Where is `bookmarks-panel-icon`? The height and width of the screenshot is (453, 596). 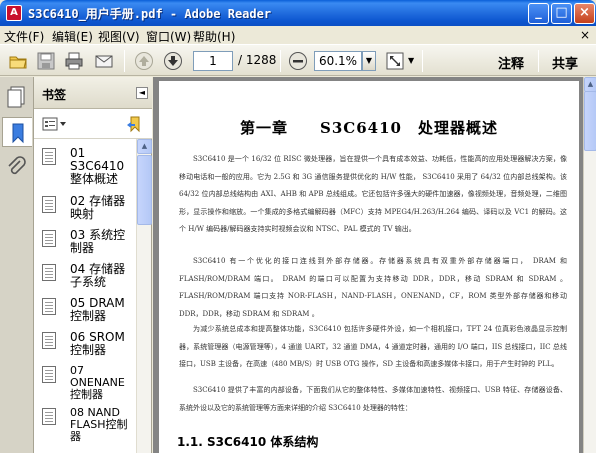
bookmarks-panel-icon is located at coordinates (17, 132).